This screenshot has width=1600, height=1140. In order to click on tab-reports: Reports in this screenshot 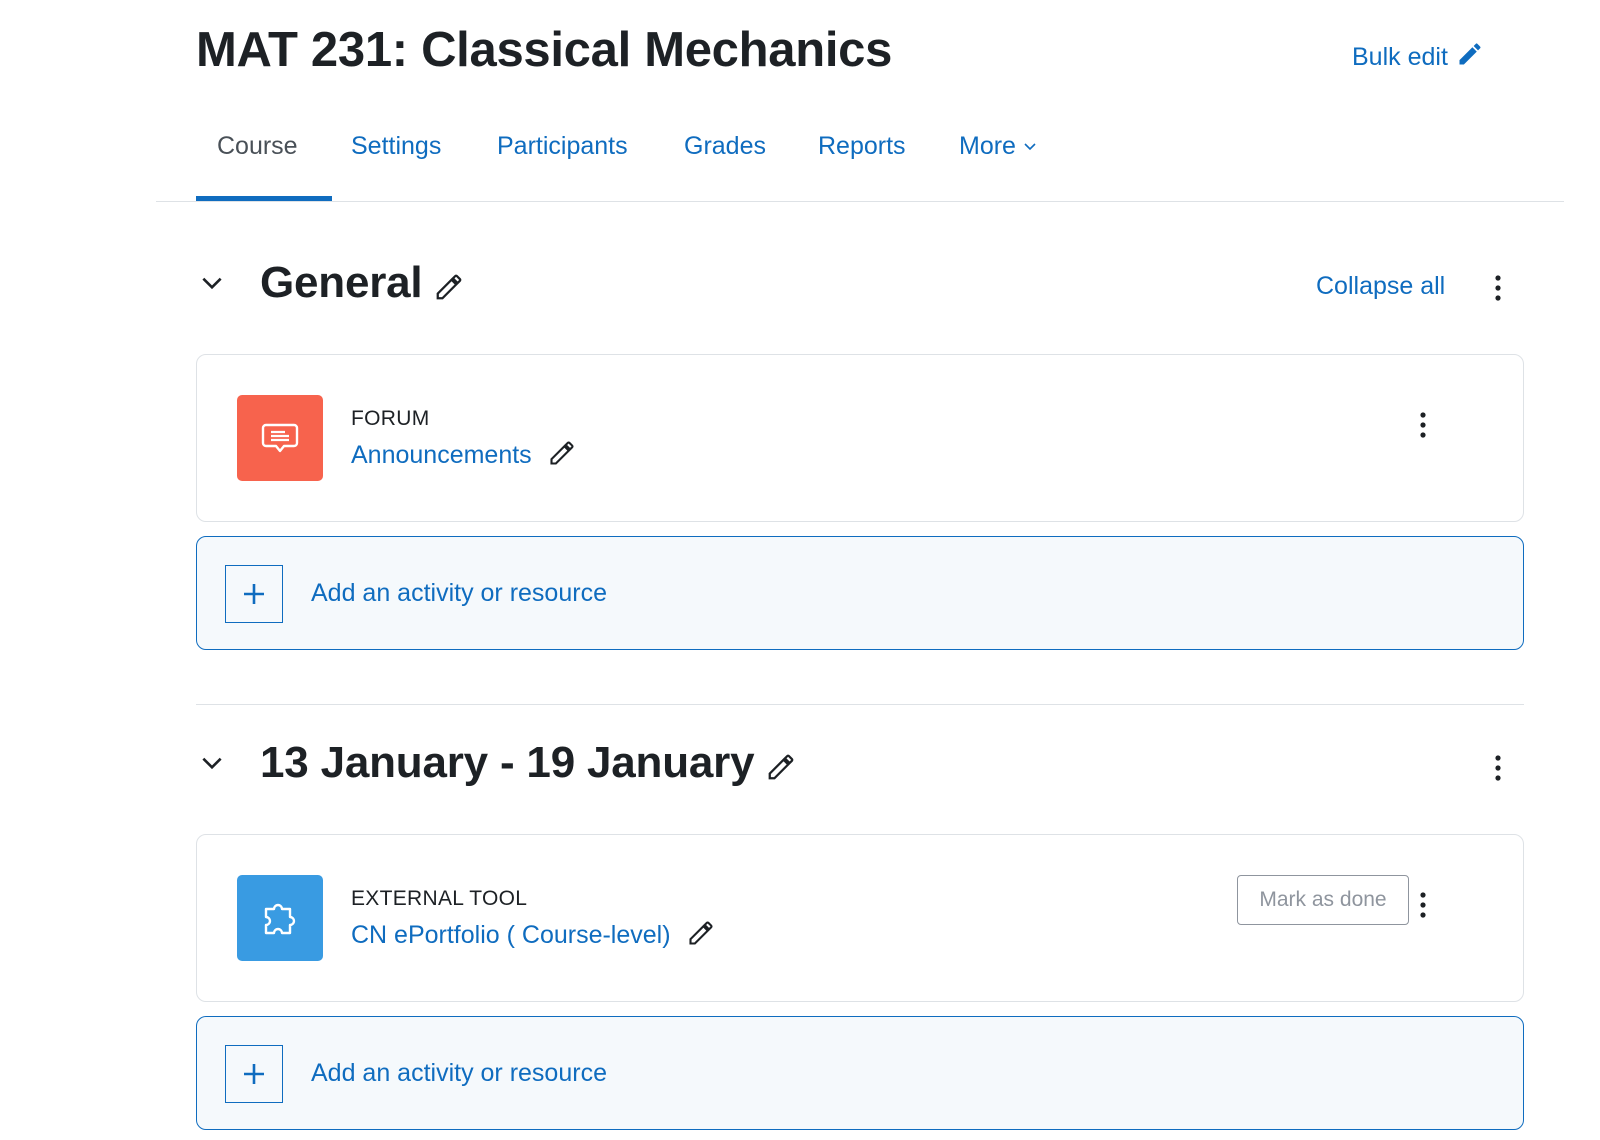, I will do `click(862, 146)`.